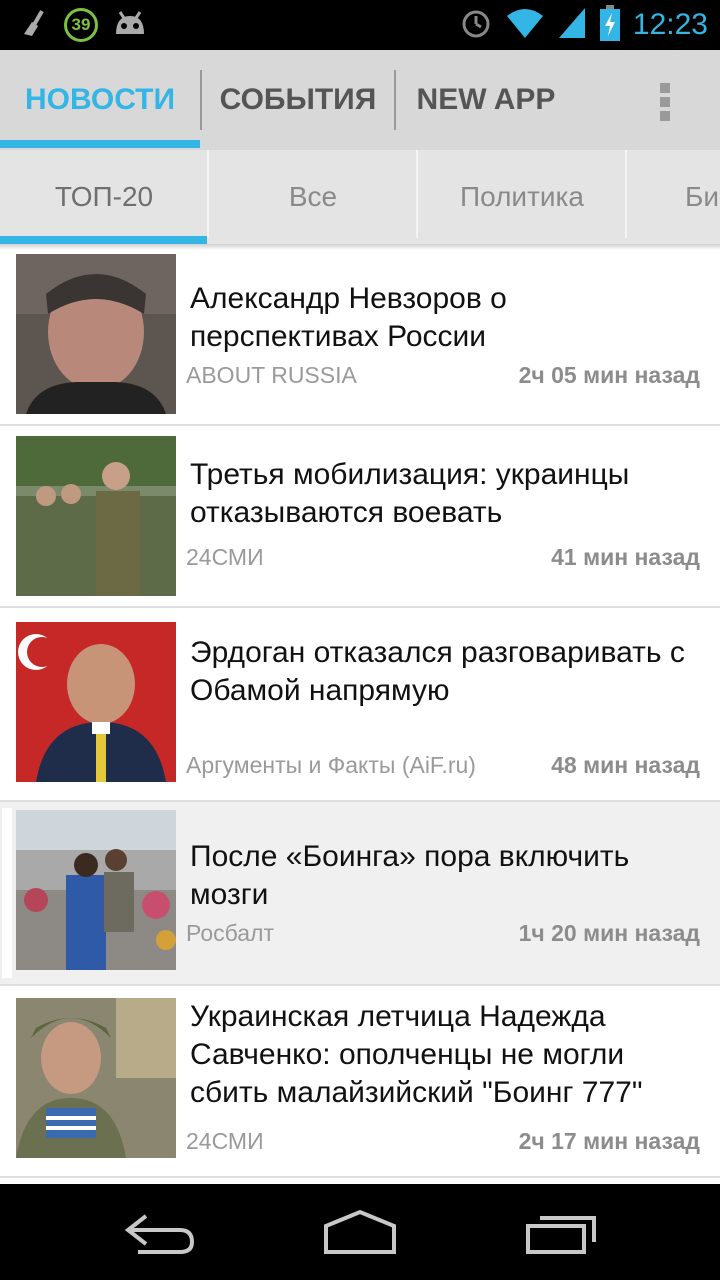 This screenshot has height=1280, width=720. What do you see at coordinates (486, 100) in the screenshot?
I see `tab-new-app: NEW APP` at bounding box center [486, 100].